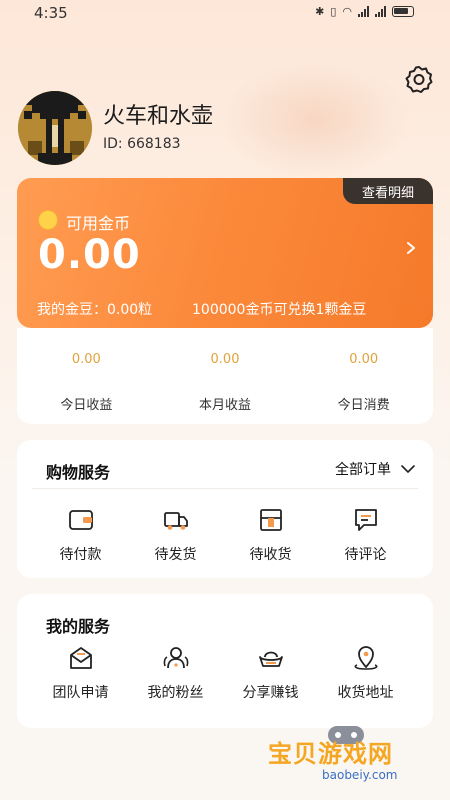 The height and width of the screenshot is (800, 450). Describe the element at coordinates (225, 13) in the screenshot. I see `status-bar: 4:35 ✱ ▯ ◠` at that location.